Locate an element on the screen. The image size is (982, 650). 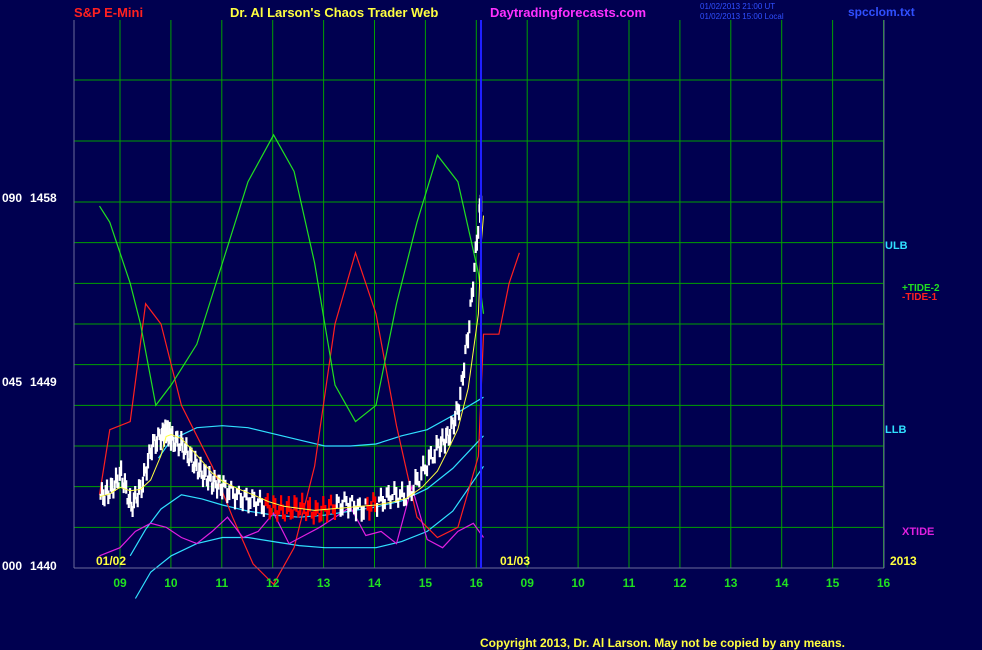
timestamp-ut: 01/02/2013 21:00 UT is located at coordinates (737, 6).